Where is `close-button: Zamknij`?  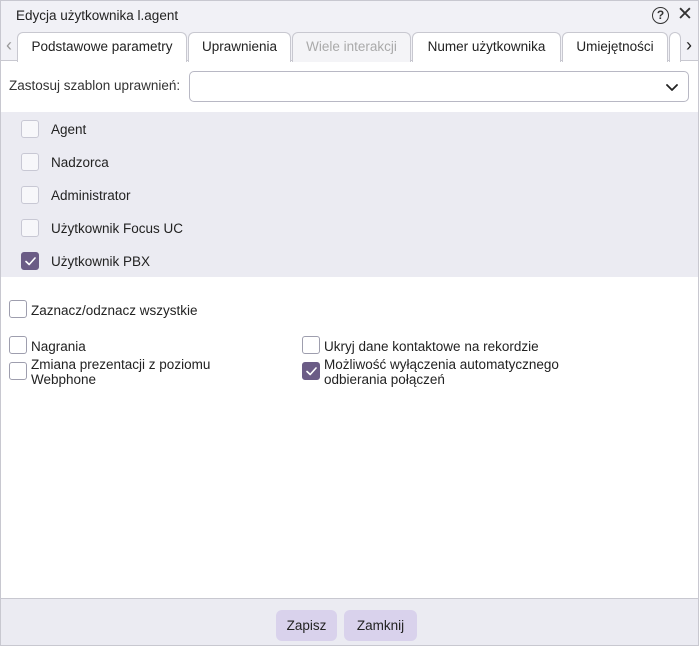
close-button: Zamknij is located at coordinates (380, 625).